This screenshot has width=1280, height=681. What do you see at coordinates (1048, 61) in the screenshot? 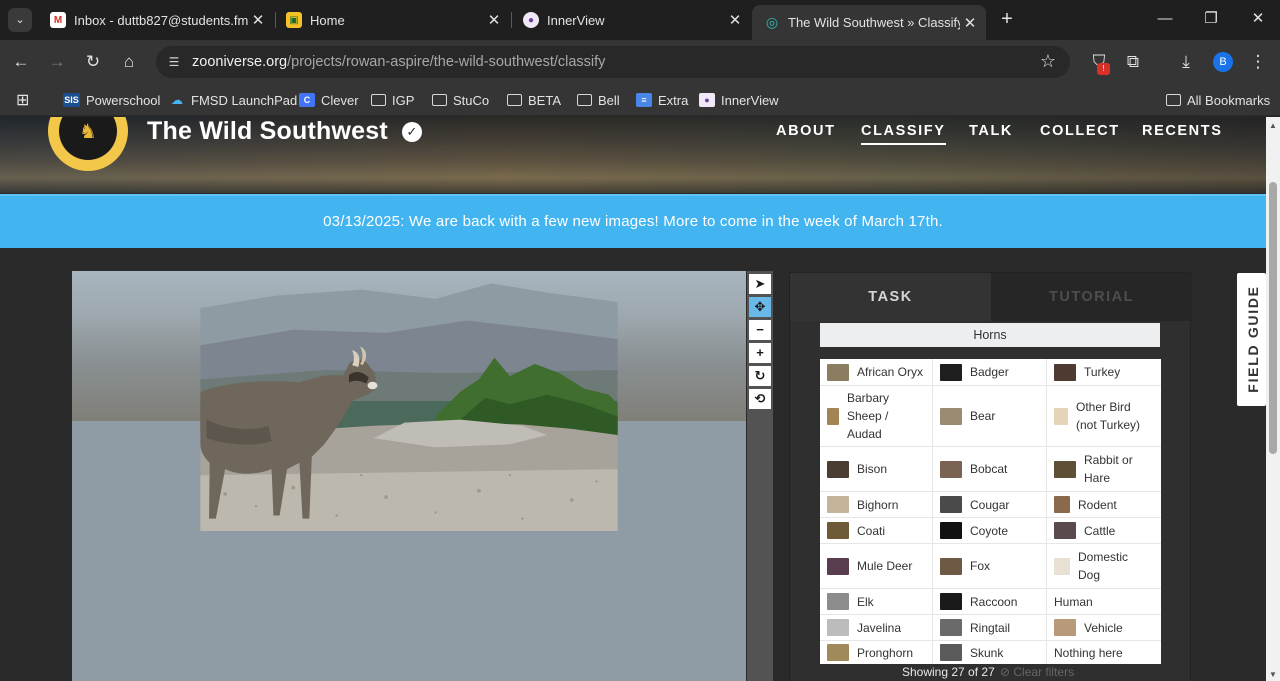
I see `bookmark-star-icon: ☆` at bounding box center [1048, 61].